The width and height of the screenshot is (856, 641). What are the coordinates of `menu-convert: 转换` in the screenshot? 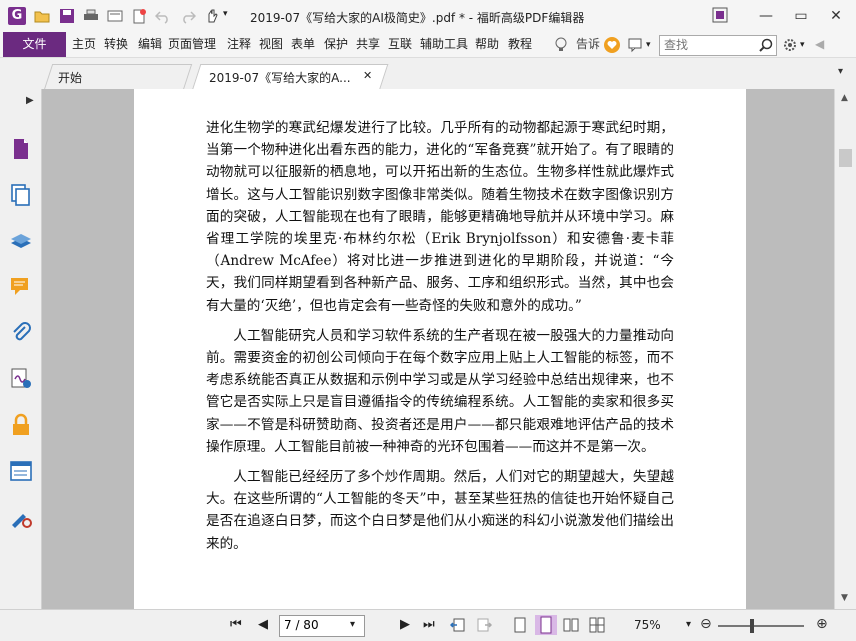 It's located at (116, 44).